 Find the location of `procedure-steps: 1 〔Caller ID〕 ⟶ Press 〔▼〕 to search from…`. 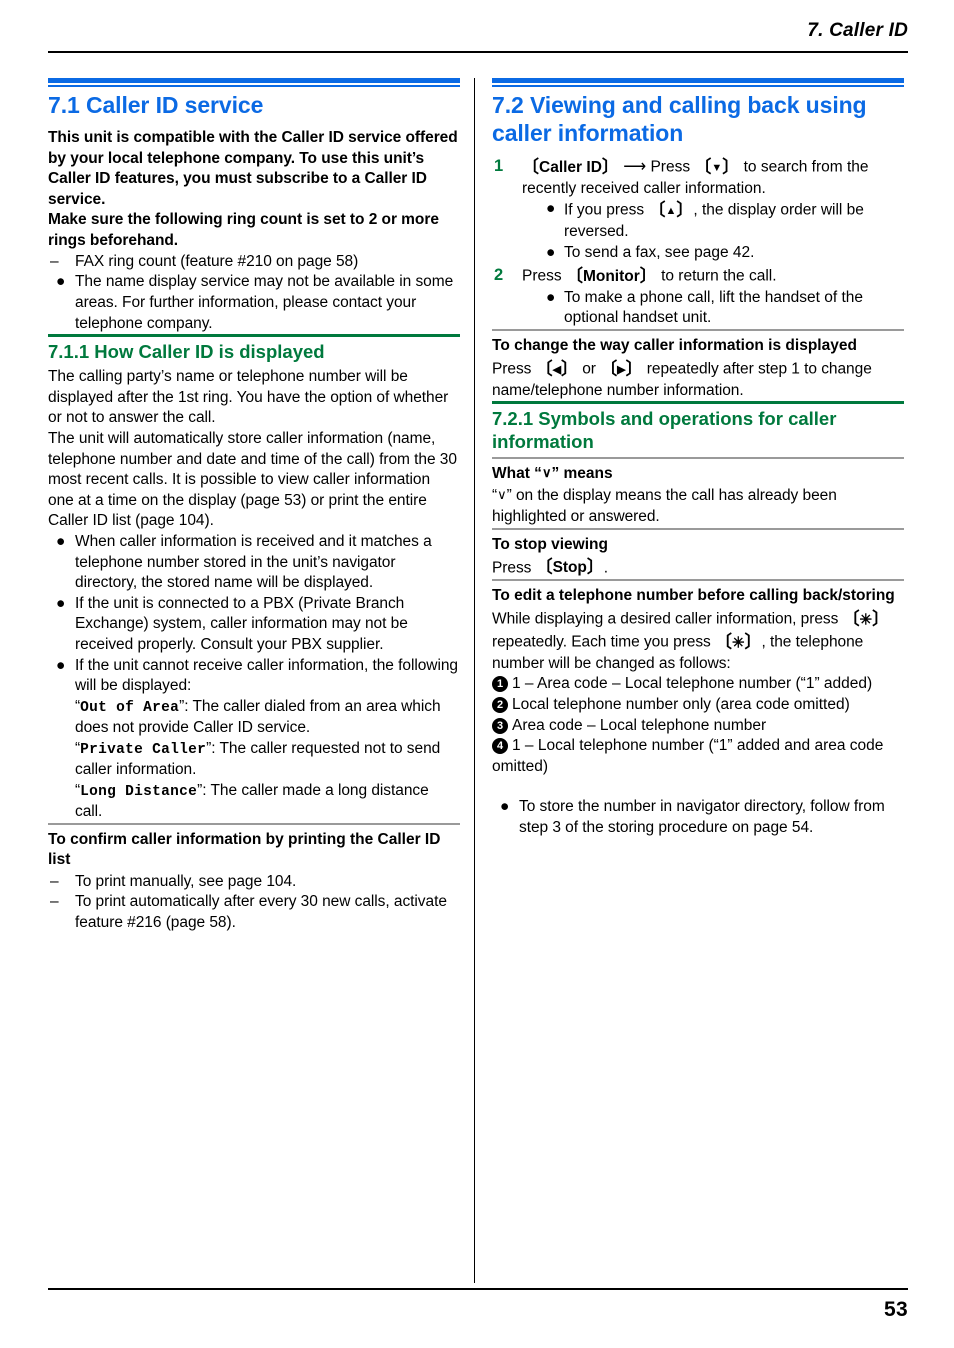

procedure-steps: 1 〔Caller ID〕 ⟶ Press 〔▼〕 to search from… is located at coordinates (698, 242).